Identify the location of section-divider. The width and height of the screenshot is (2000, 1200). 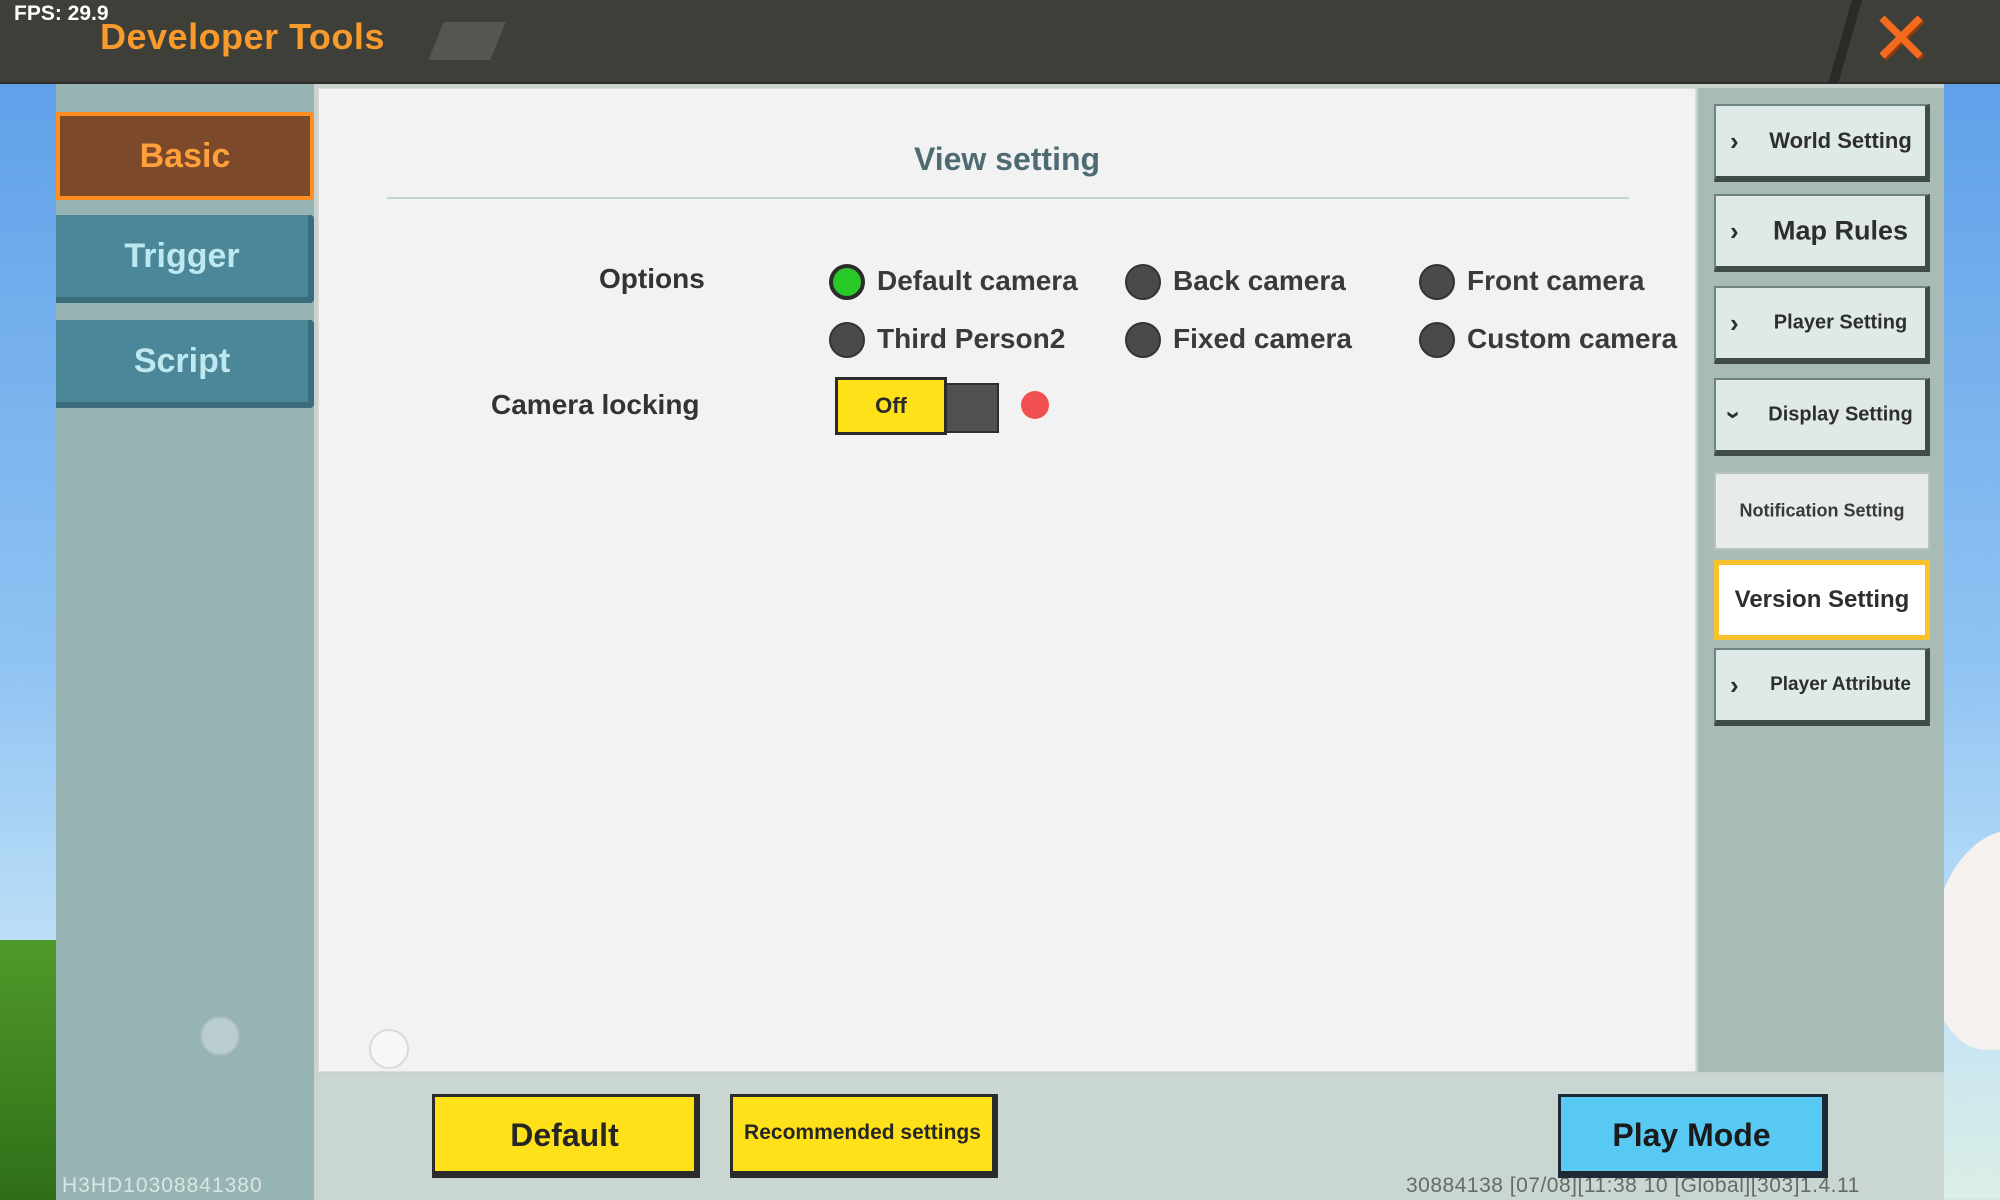
(1008, 198).